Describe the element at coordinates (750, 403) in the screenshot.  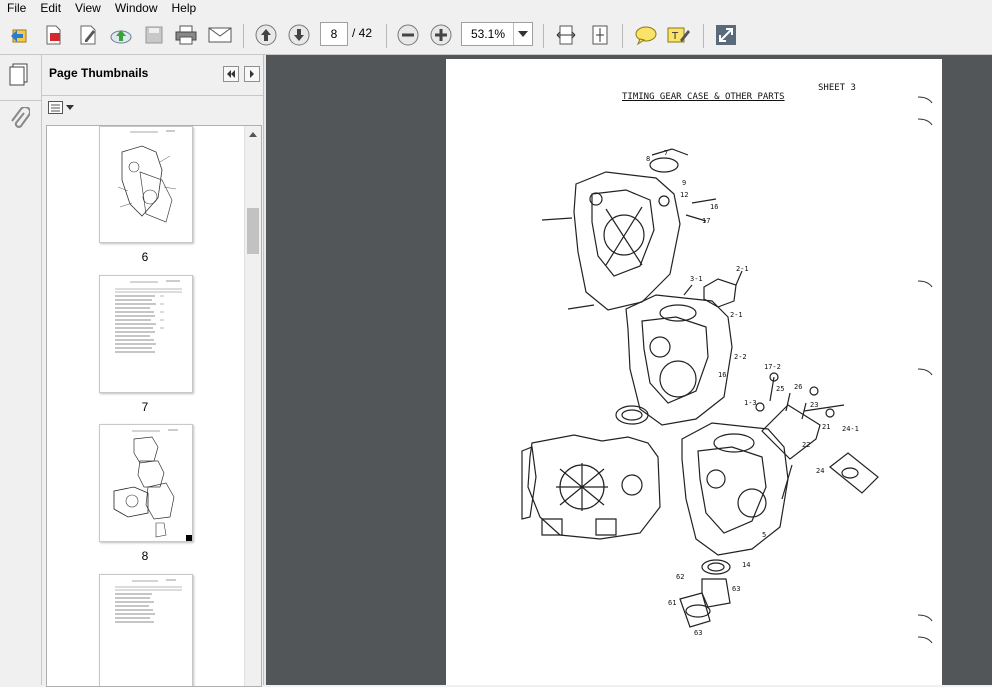
I see `svg-text: 1-3` at that location.